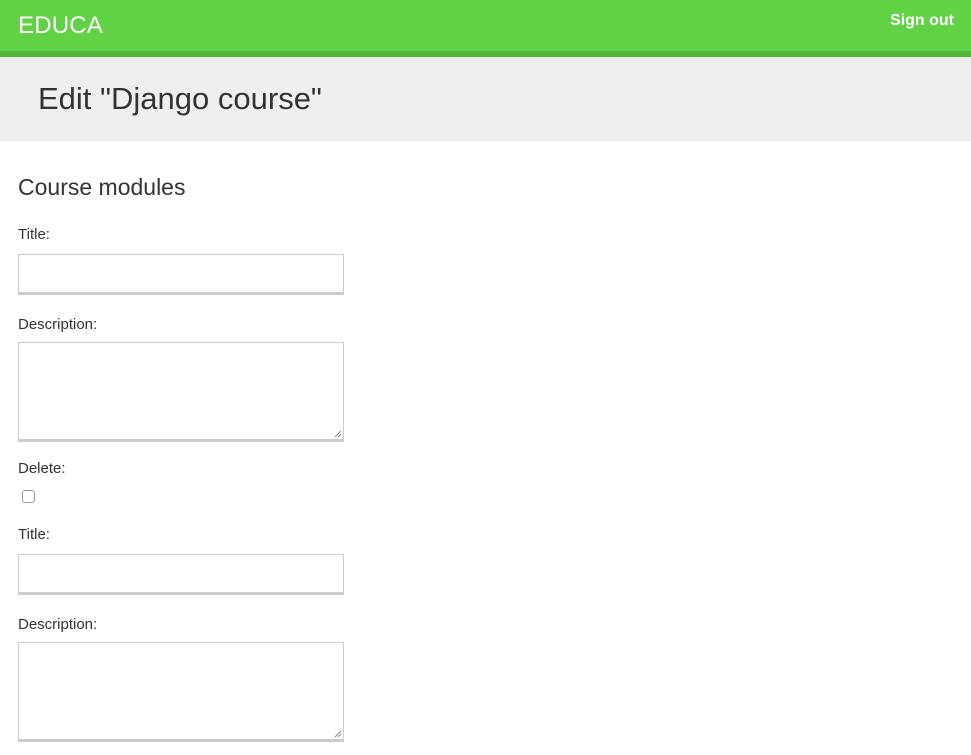  I want to click on section-title: Course modules, so click(102, 187).